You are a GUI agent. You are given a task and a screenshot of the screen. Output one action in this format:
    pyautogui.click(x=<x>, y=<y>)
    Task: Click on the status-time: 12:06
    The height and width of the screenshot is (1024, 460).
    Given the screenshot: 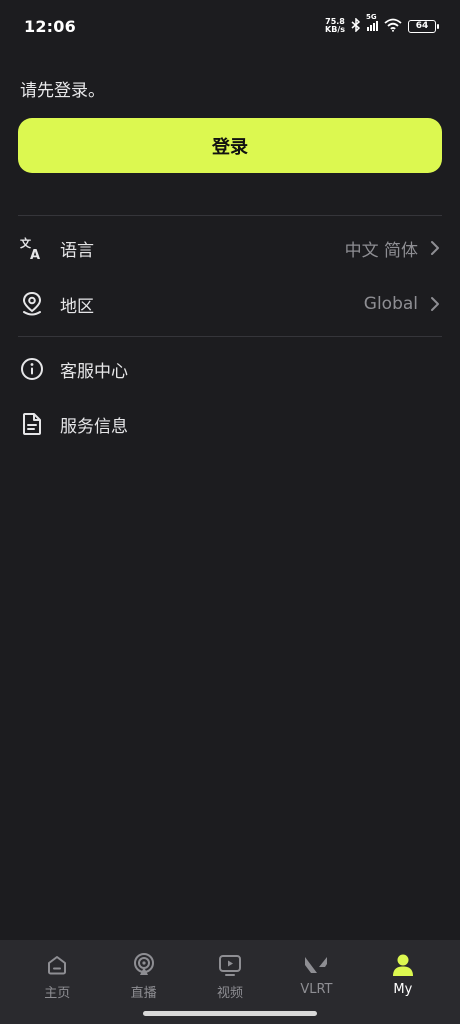 What is the action you would take?
    pyautogui.click(x=50, y=26)
    